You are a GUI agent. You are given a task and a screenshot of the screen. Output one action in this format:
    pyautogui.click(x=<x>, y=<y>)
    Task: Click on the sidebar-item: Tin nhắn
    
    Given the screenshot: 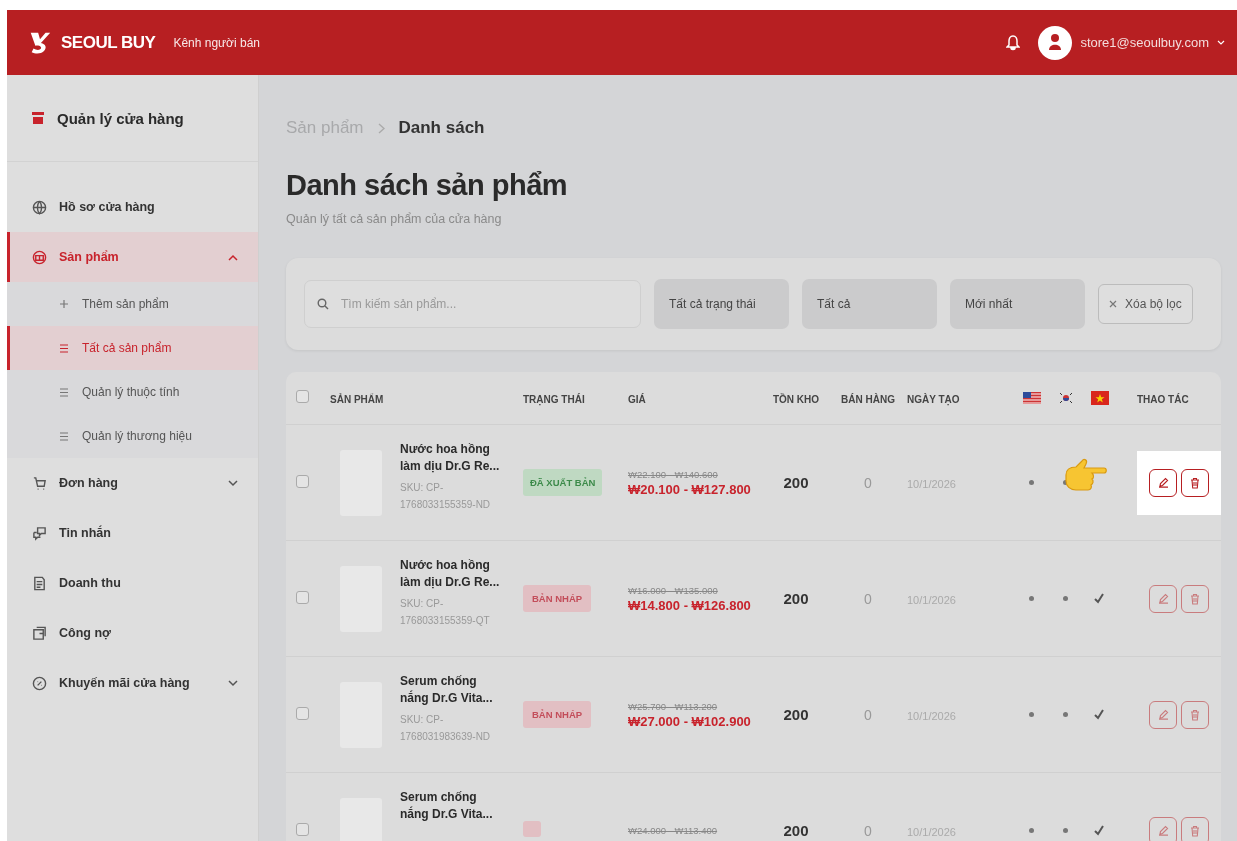 What is the action you would take?
    pyautogui.click(x=132, y=533)
    